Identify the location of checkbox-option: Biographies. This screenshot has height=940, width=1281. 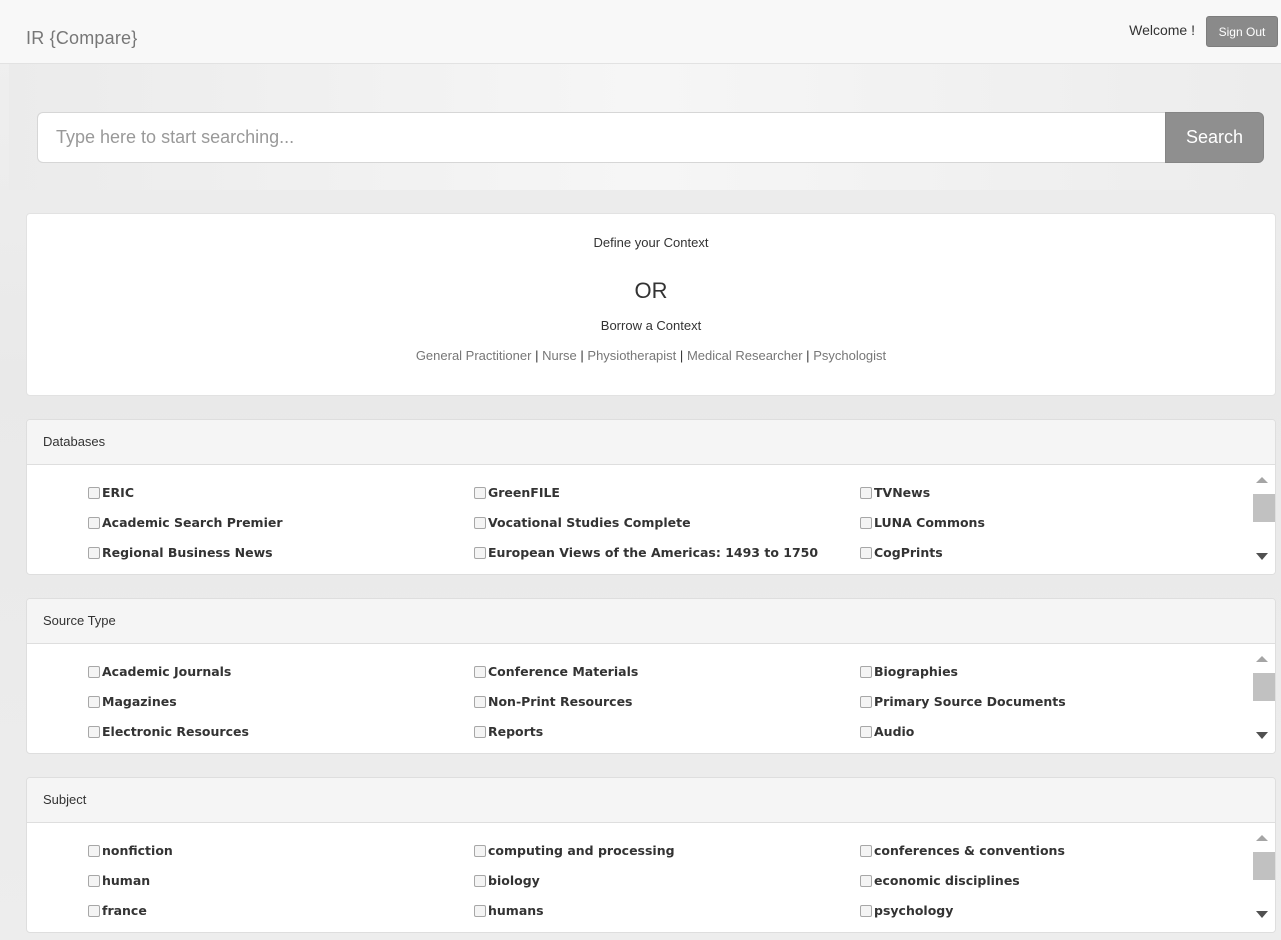
(909, 671).